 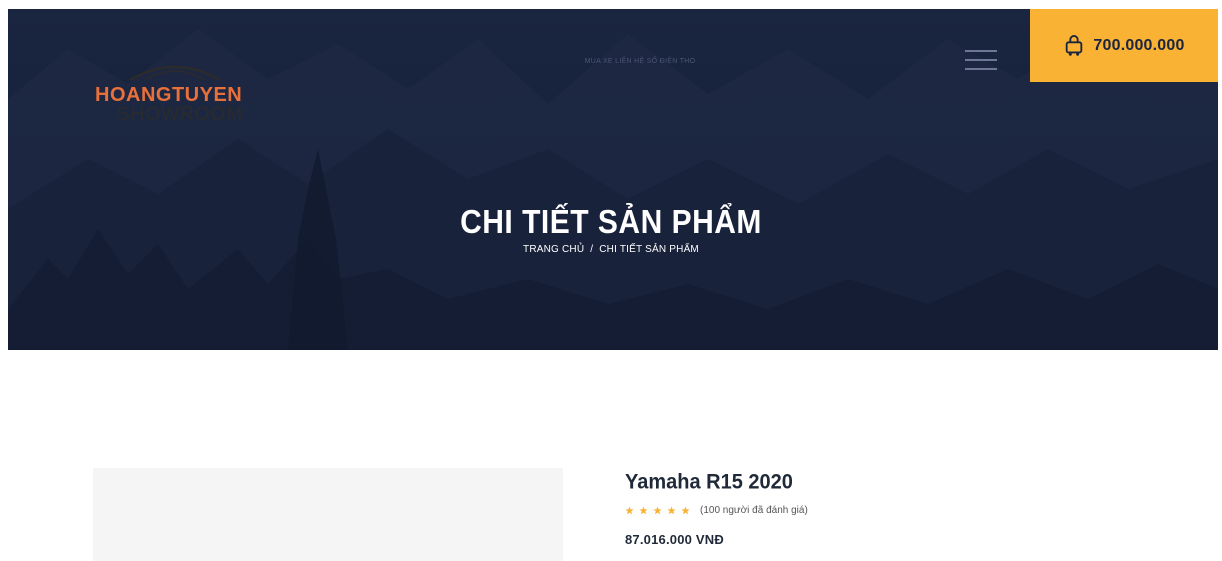 What do you see at coordinates (611, 223) in the screenshot?
I see `page-title: CHI TIẾT SẢN PHẨM` at bounding box center [611, 223].